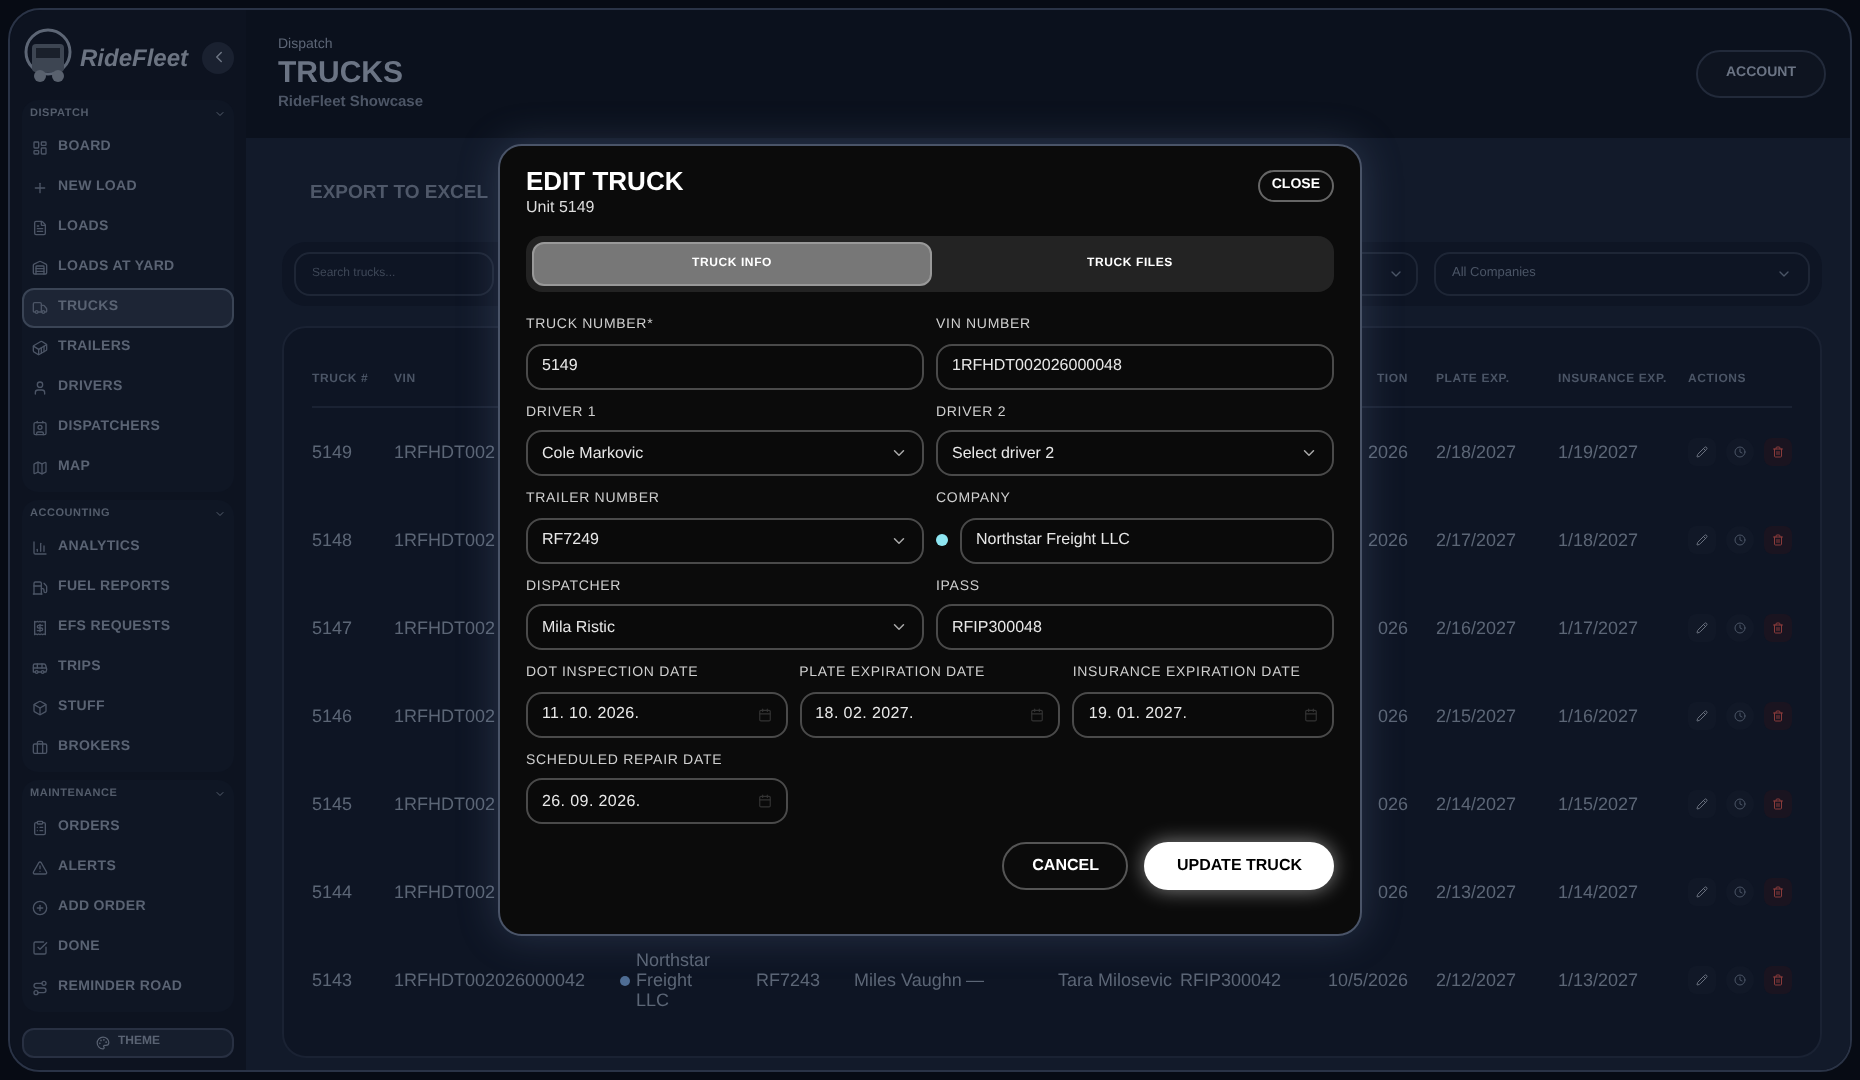  What do you see at coordinates (674, 980) in the screenshot?
I see `table-cell-text: Northstar Freight LLC` at bounding box center [674, 980].